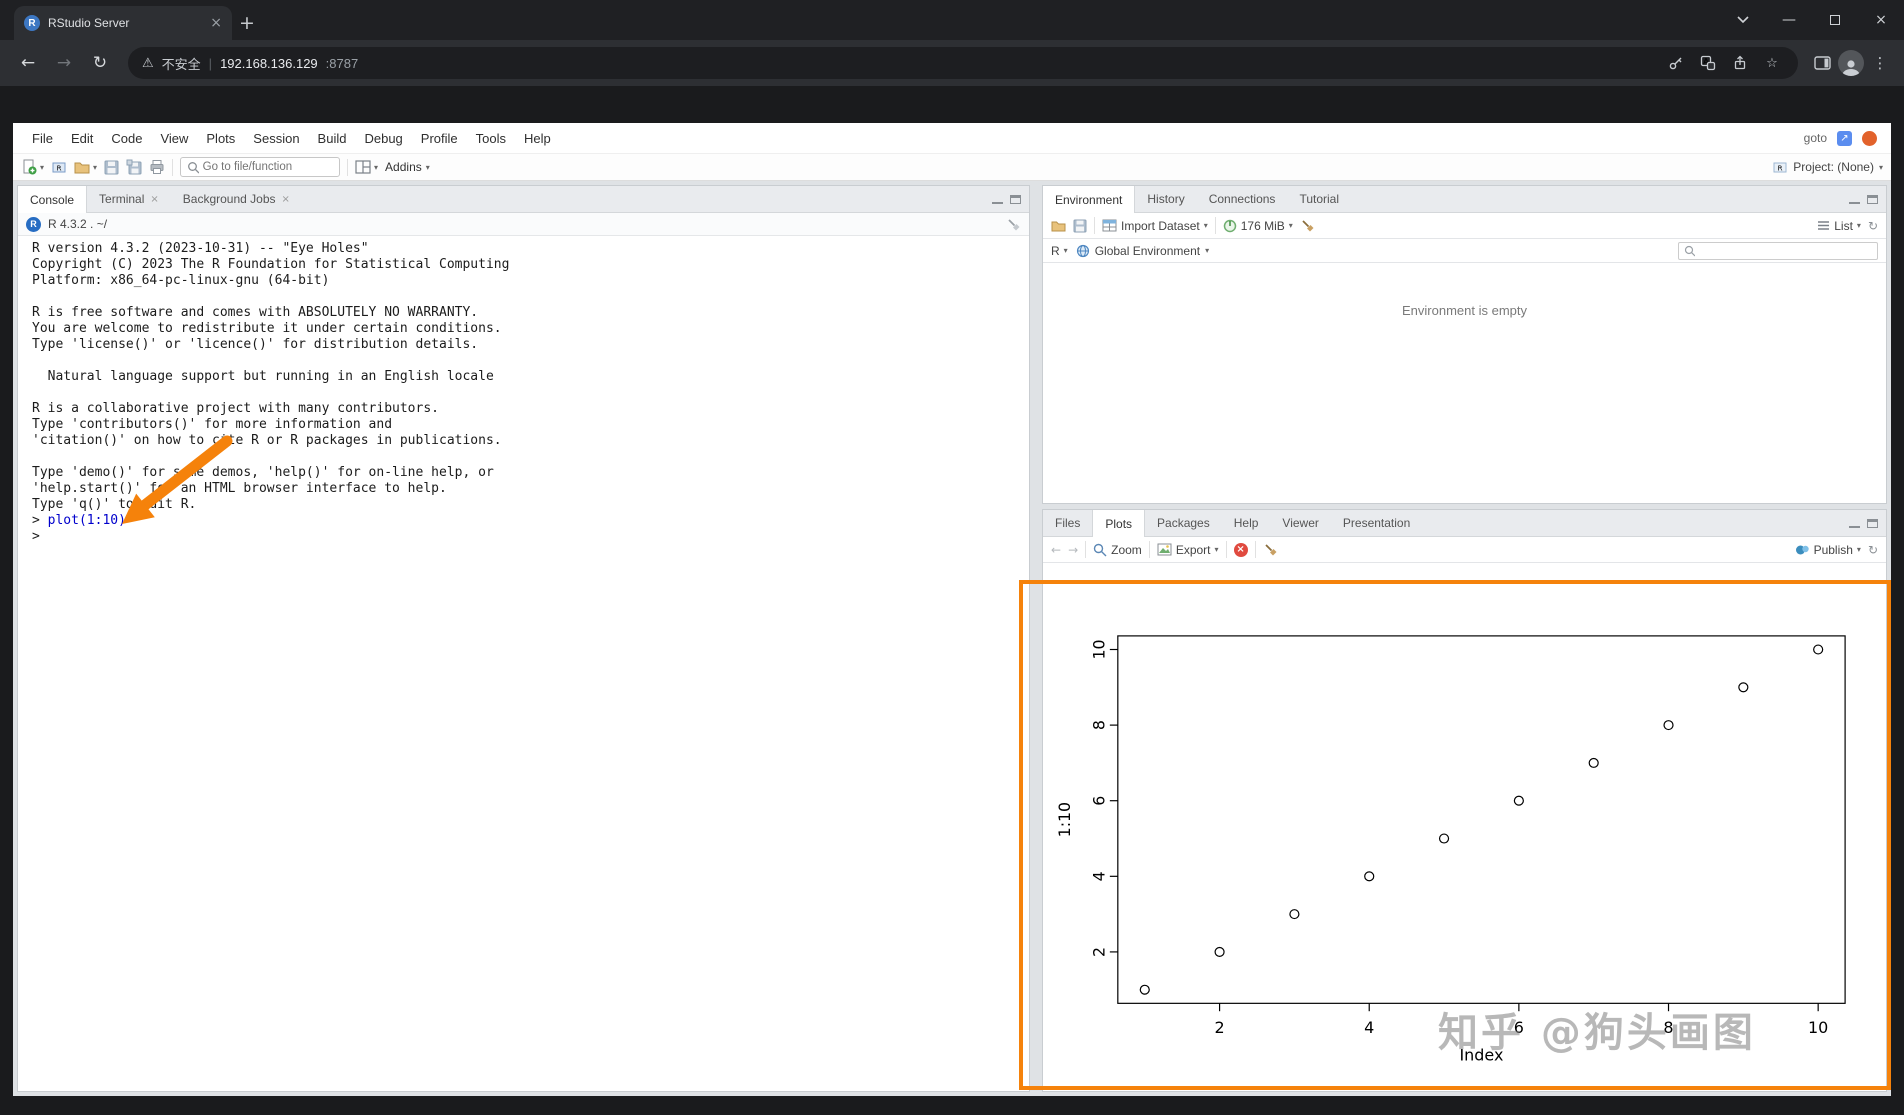  Describe the element at coordinates (963, 63) in the screenshot. I see `omnibox: ⚠ 不安全 | 192.168.136.129 :8787 A ☆` at that location.